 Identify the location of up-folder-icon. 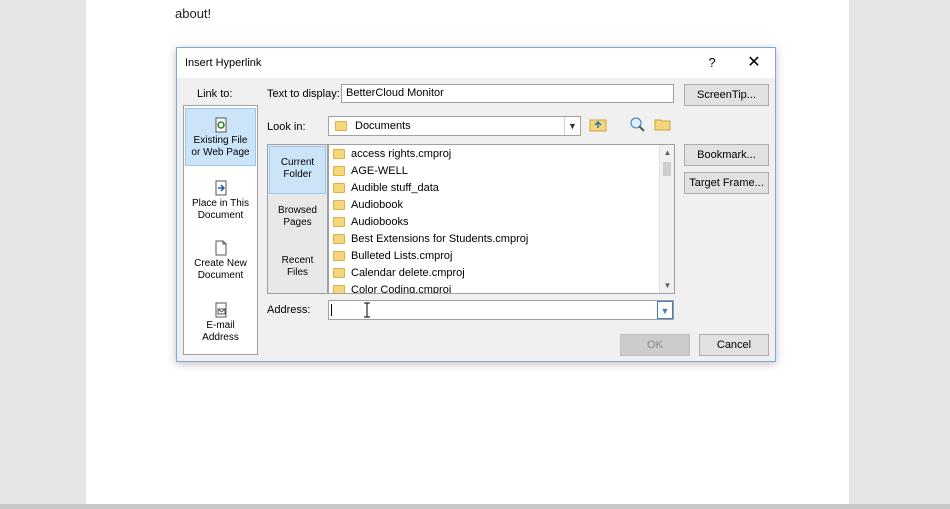
(598, 125).